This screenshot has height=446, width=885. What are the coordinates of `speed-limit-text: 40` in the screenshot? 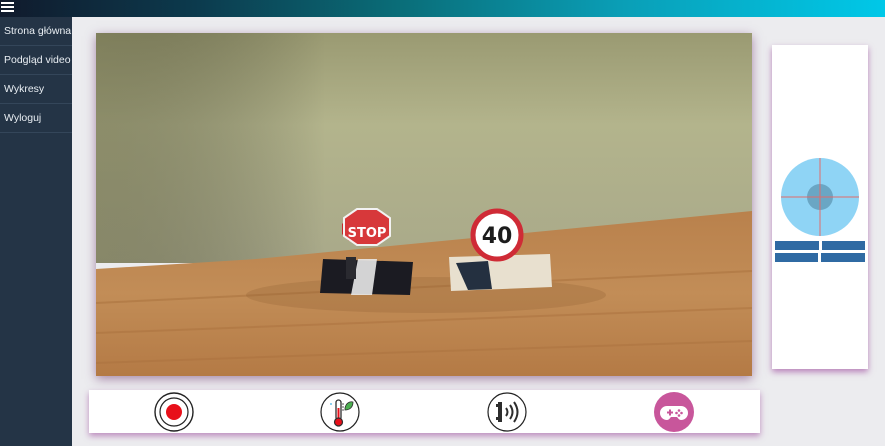 It's located at (497, 236).